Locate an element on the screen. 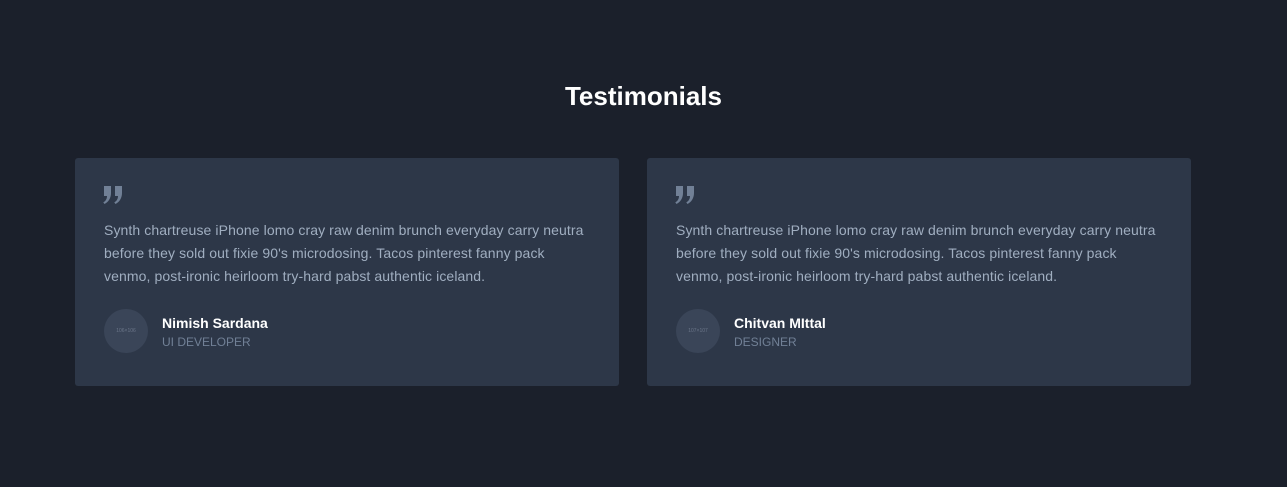 The image size is (1287, 487). author-role: UI DEVELOPER is located at coordinates (206, 342).